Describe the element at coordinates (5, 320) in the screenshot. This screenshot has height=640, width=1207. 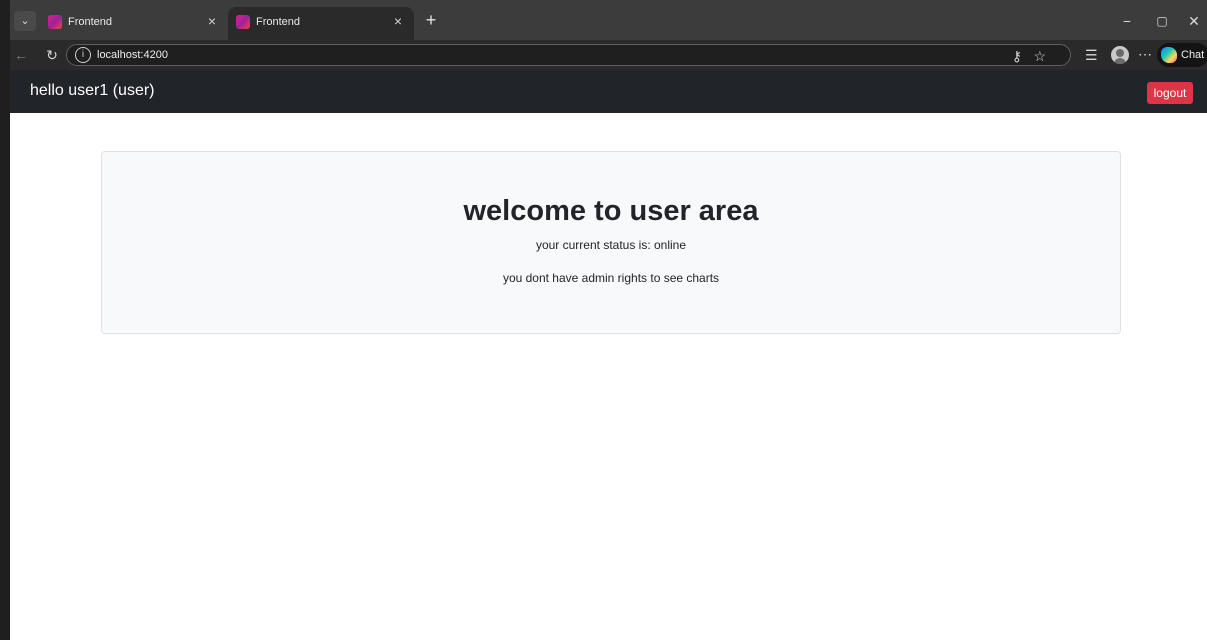
I see `window-left-edge` at that location.